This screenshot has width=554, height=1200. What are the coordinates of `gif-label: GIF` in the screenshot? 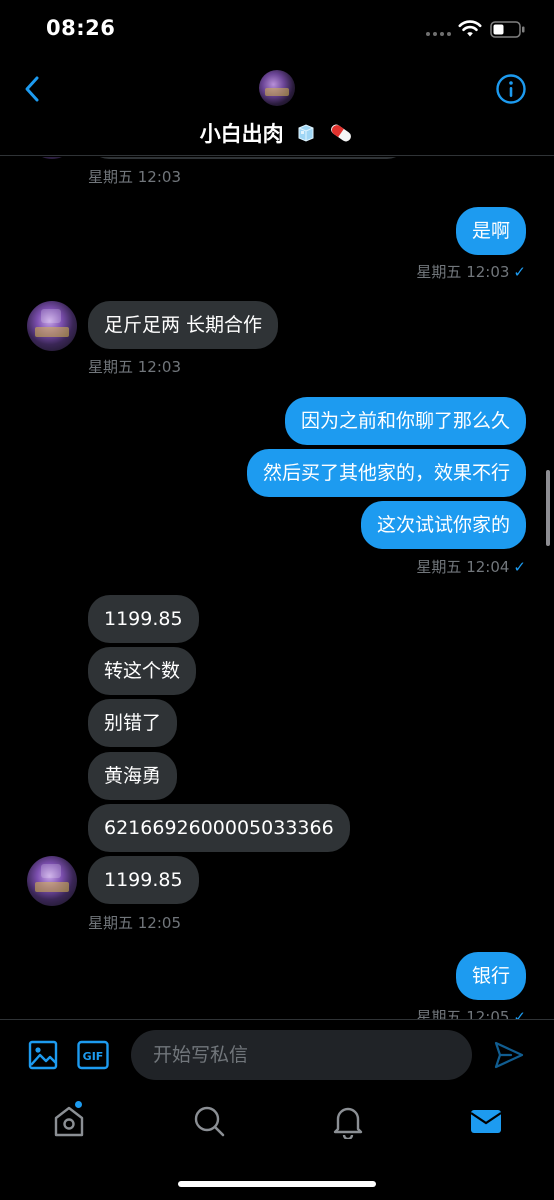 It's located at (93, 1056).